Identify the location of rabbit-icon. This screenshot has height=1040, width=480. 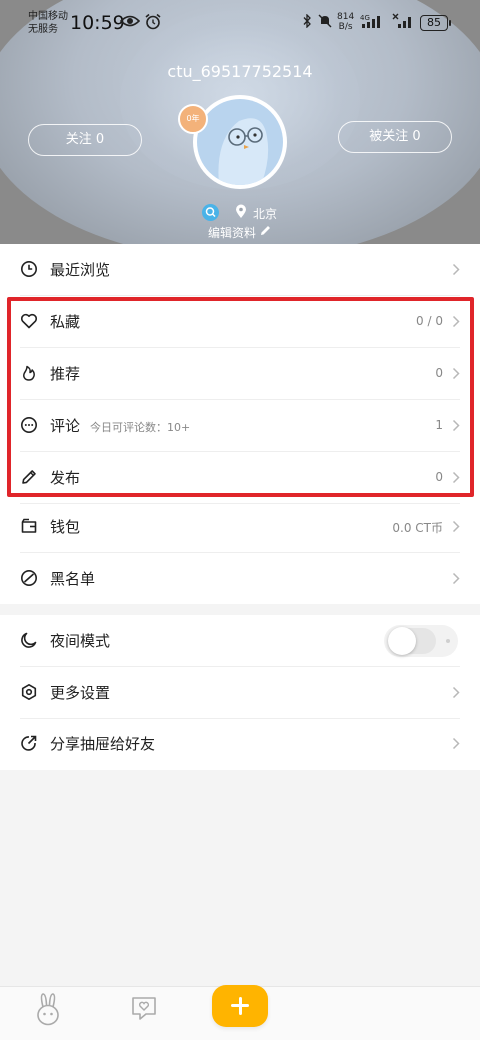
(48, 1010).